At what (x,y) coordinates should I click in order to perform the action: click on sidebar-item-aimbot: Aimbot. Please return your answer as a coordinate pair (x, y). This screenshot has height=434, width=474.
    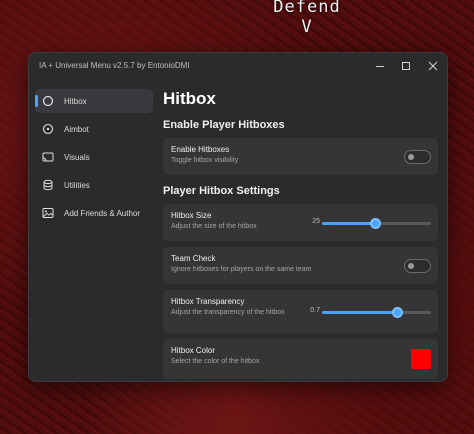
    Looking at the image, I should click on (94, 129).